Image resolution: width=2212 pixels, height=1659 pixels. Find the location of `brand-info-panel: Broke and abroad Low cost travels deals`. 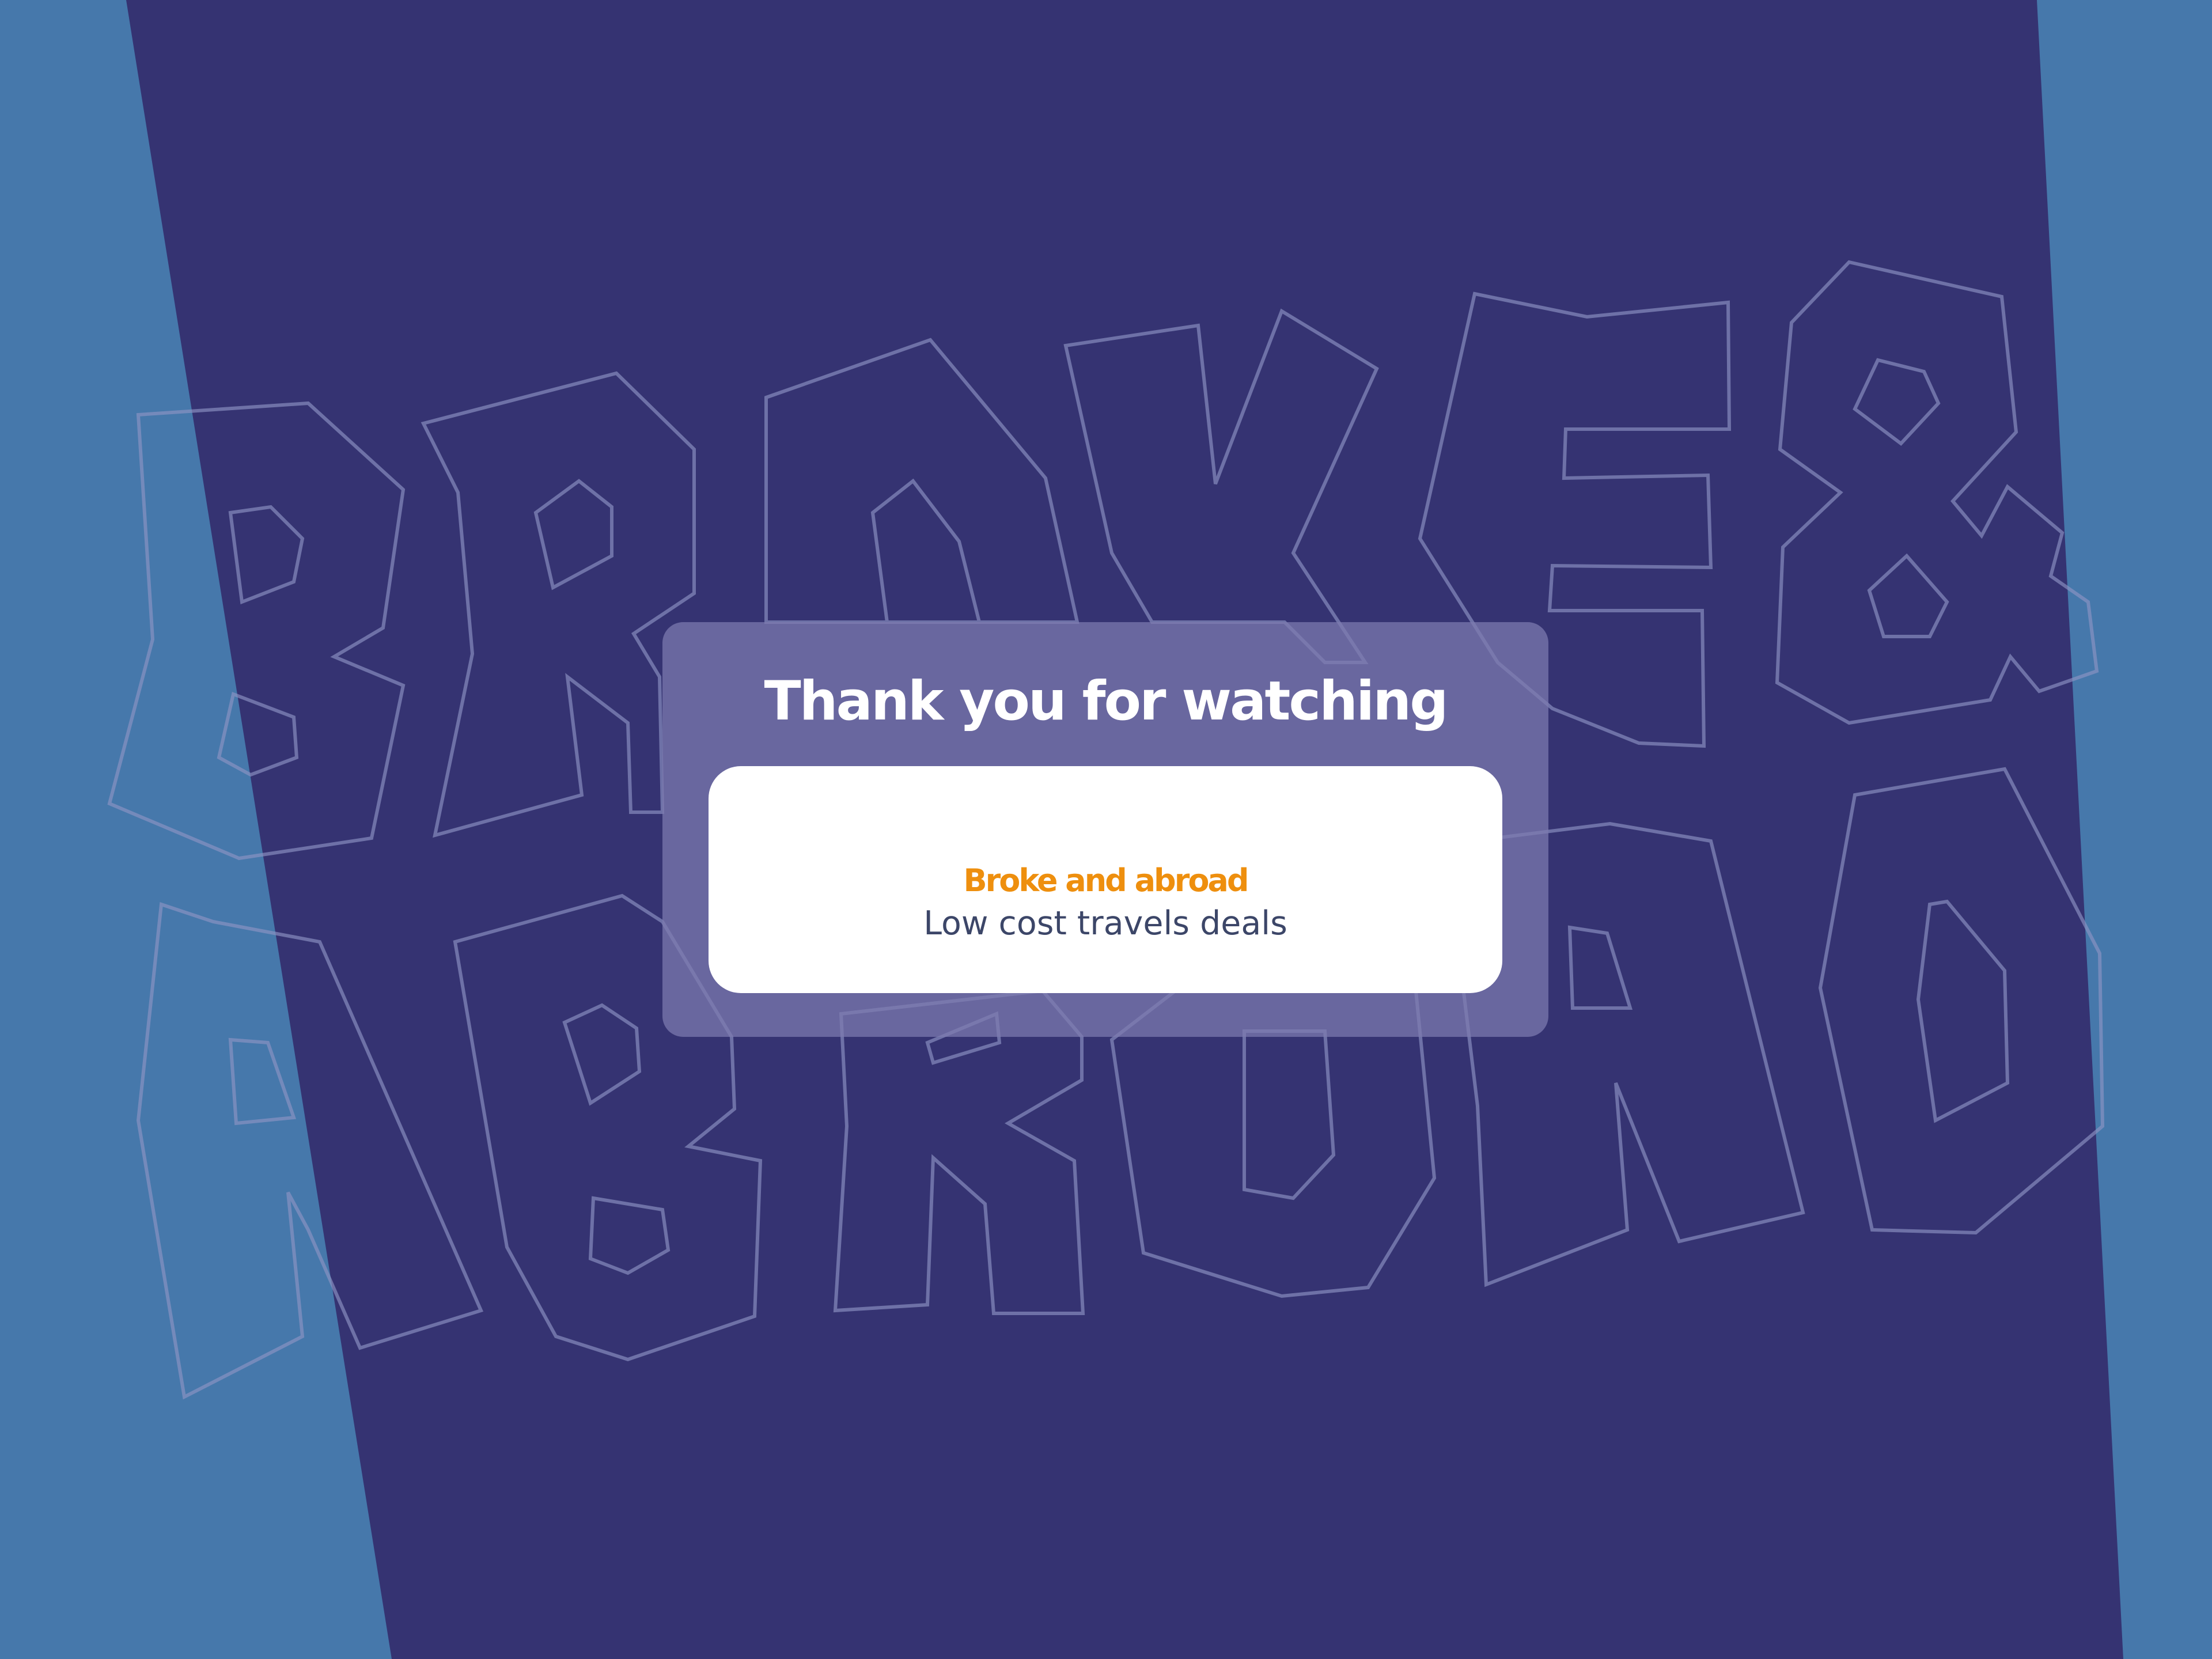

brand-info-panel: Broke and abroad Low cost travels deals is located at coordinates (1105, 879).